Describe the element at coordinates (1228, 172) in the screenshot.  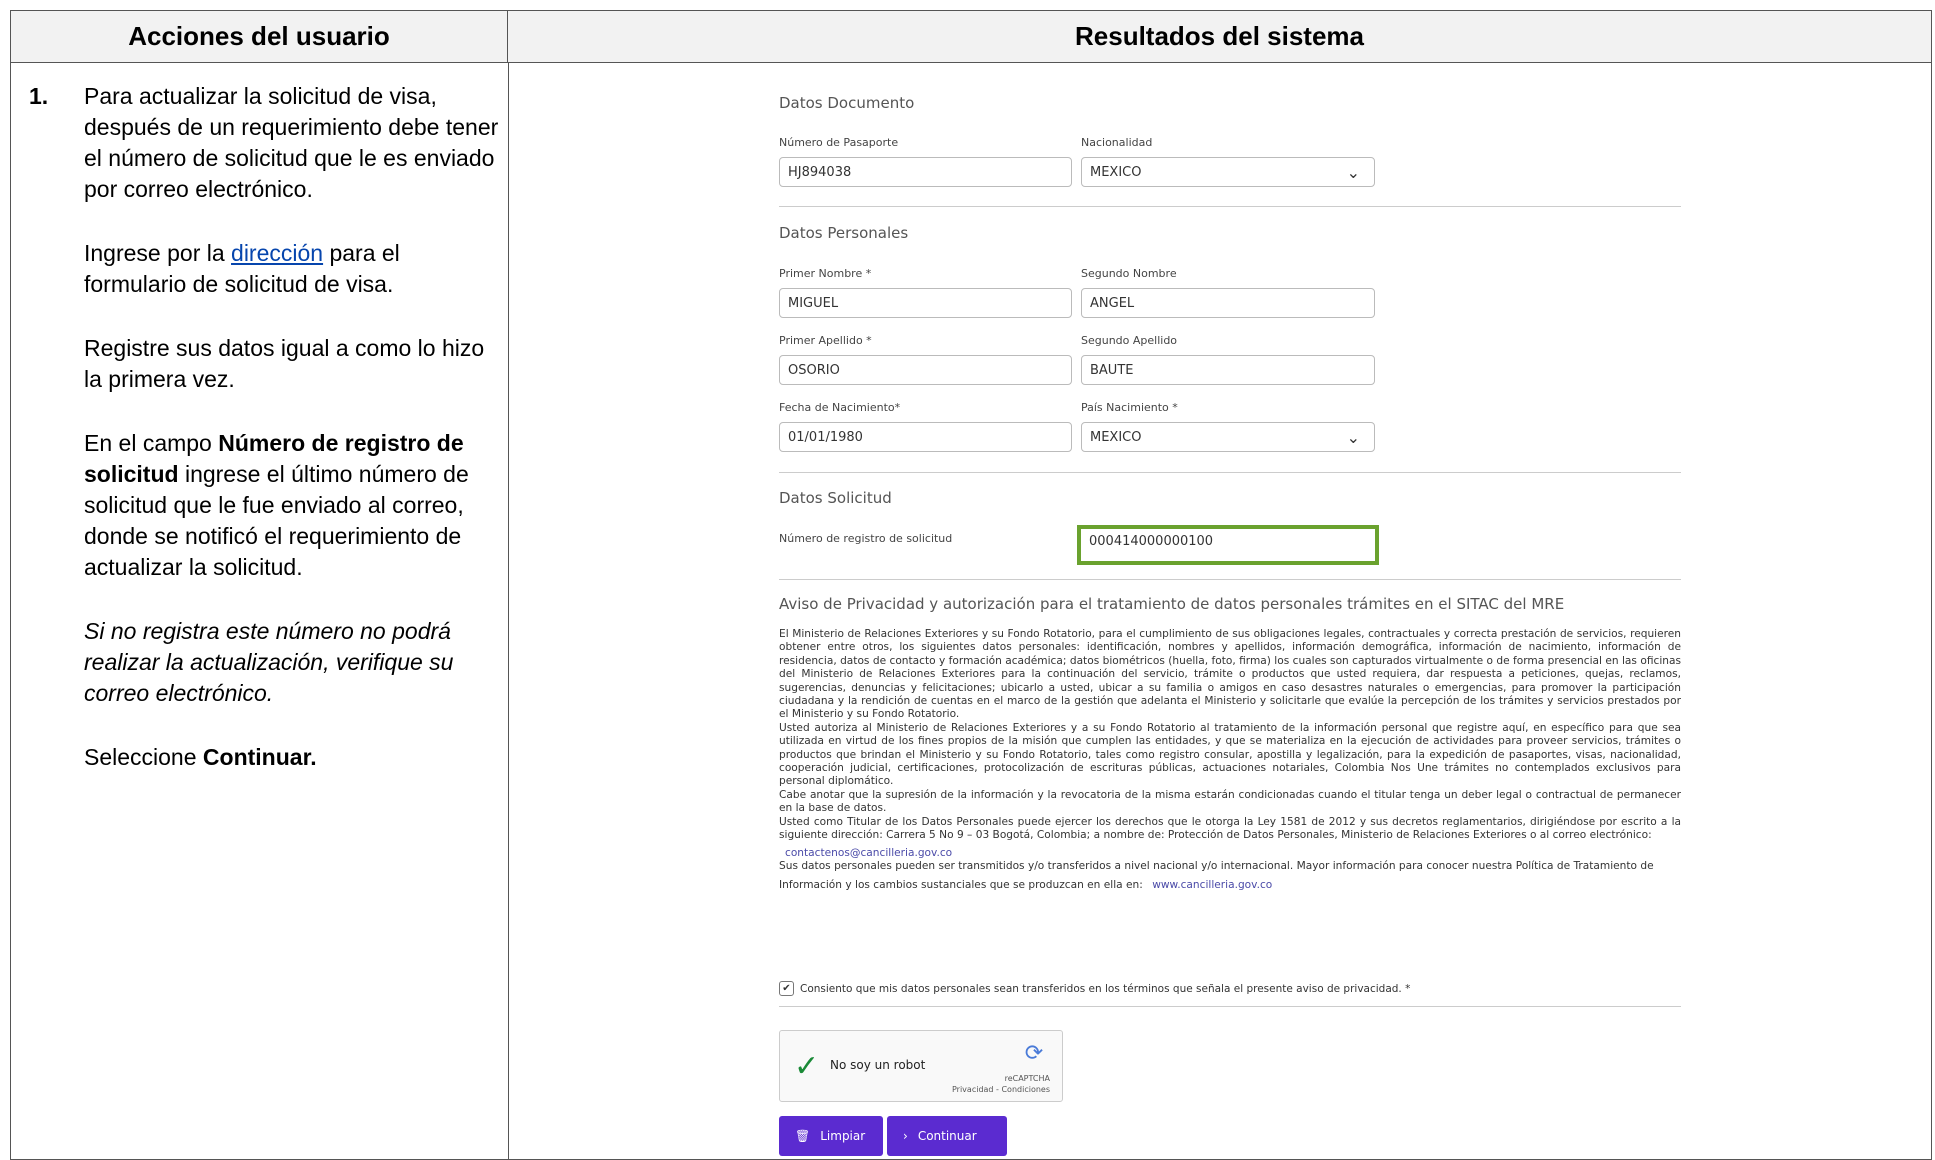
I see `nationality-select: MEXICO ⌄` at that location.